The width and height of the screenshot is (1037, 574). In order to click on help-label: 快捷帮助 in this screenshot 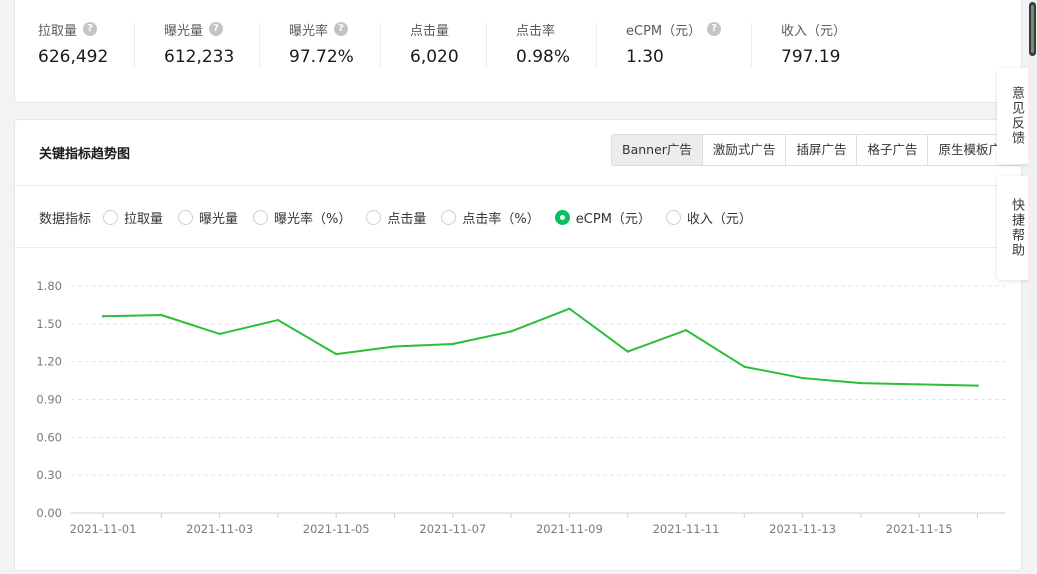, I will do `click(1016, 228)`.